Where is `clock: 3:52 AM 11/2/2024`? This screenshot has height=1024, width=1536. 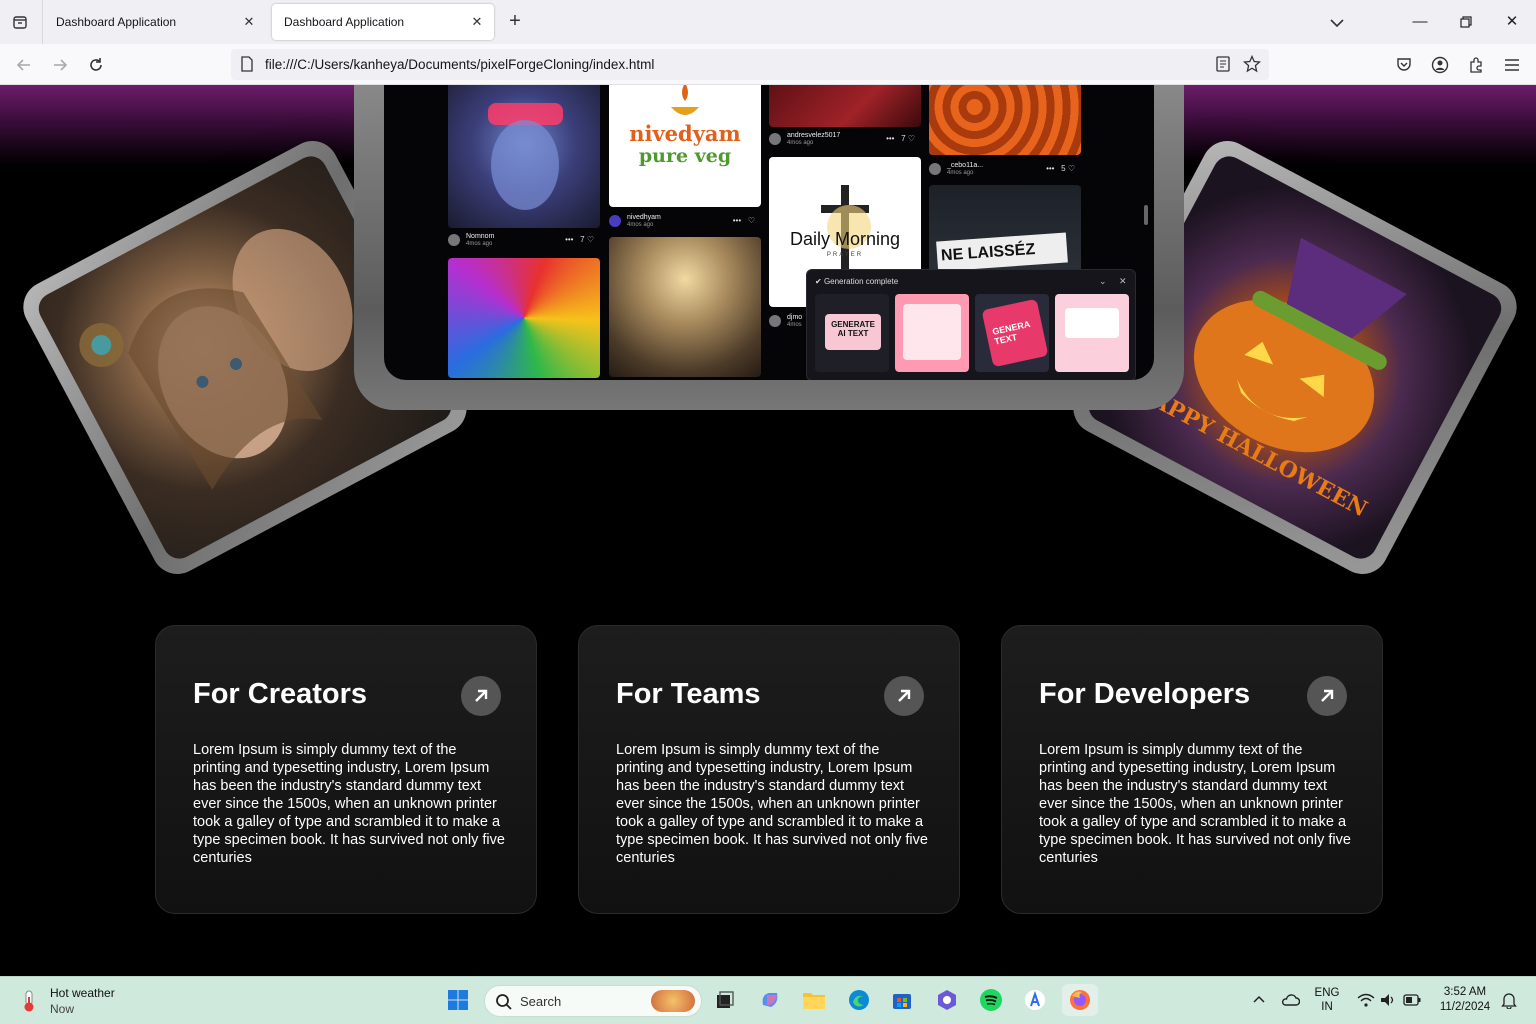 clock: 3:52 AM 11/2/2024 is located at coordinates (1465, 999).